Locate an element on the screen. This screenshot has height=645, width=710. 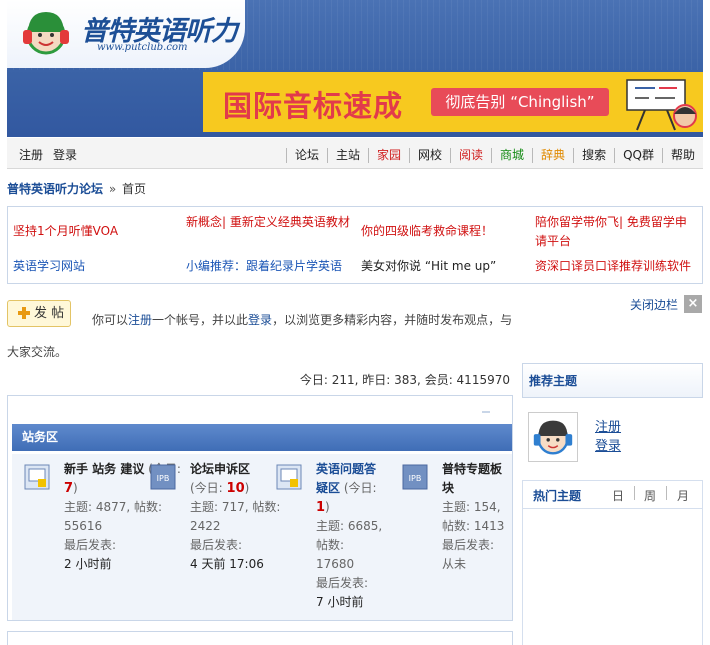
hot-tab-day: 日 is located at coordinates (618, 495).